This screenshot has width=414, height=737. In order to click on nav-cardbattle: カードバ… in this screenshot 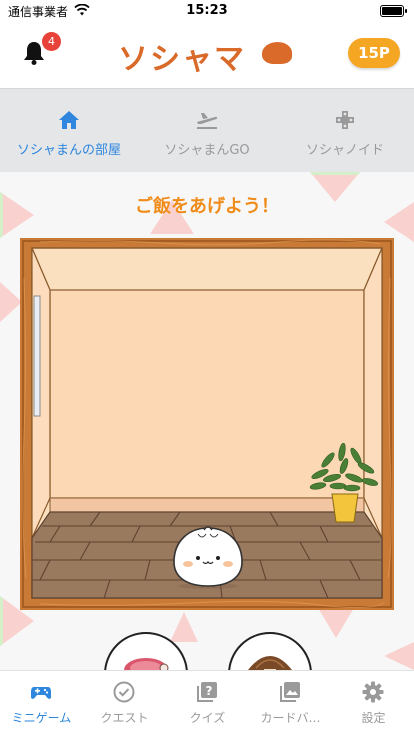, I will do `click(290, 704)`.